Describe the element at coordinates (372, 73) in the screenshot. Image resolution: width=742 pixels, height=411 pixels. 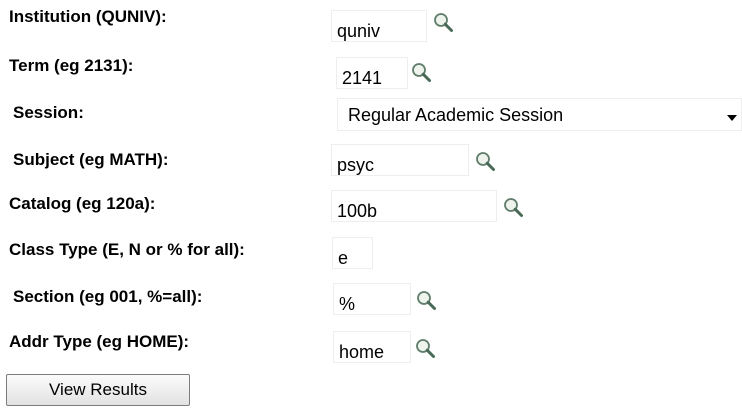
I see `term-input: 2141` at that location.